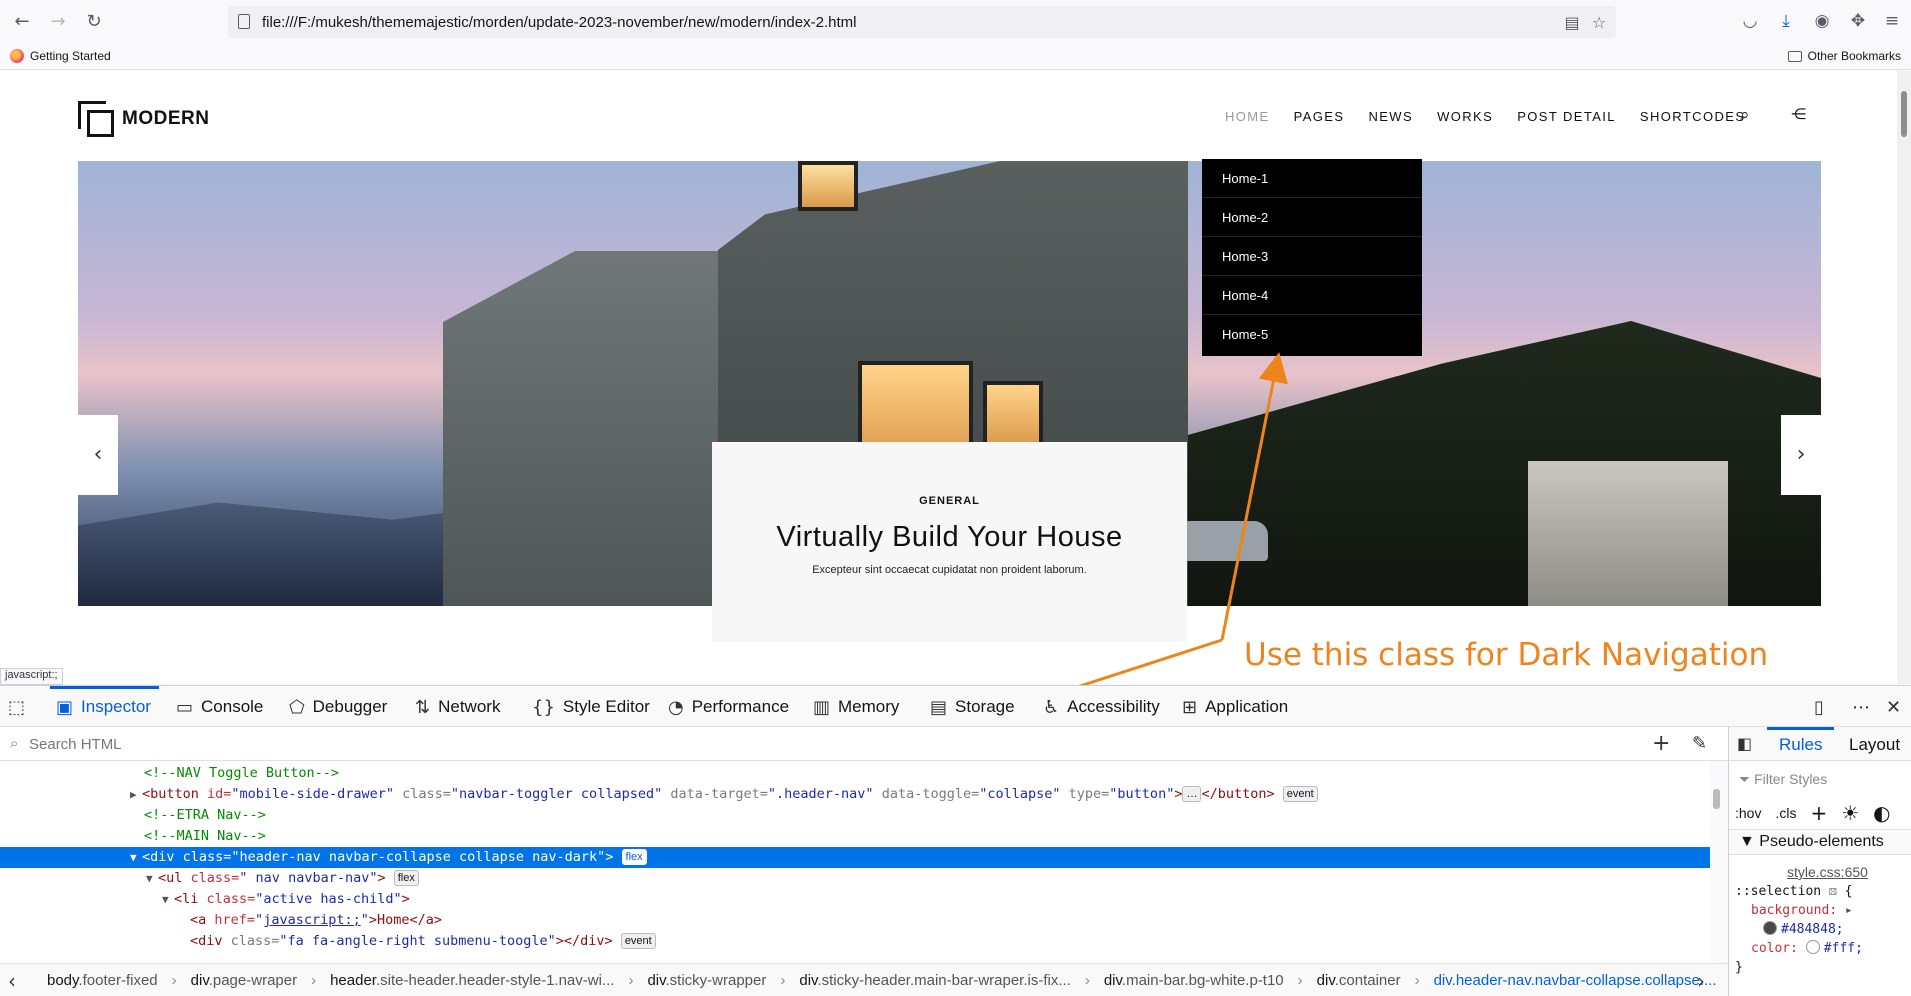 This screenshot has height=996, width=1911. Describe the element at coordinates (1748, 813) in the screenshot. I see `hov-button: :hov` at that location.